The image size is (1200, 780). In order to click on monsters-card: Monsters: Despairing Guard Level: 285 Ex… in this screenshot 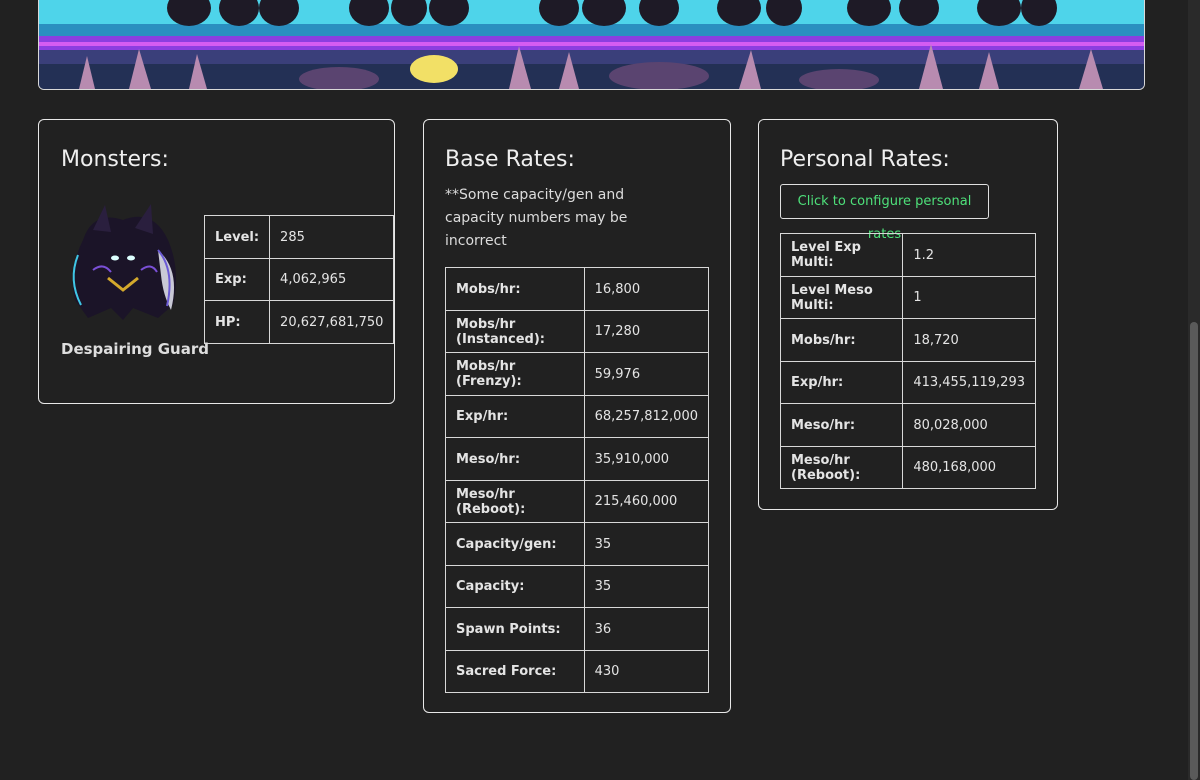, I will do `click(216, 261)`.